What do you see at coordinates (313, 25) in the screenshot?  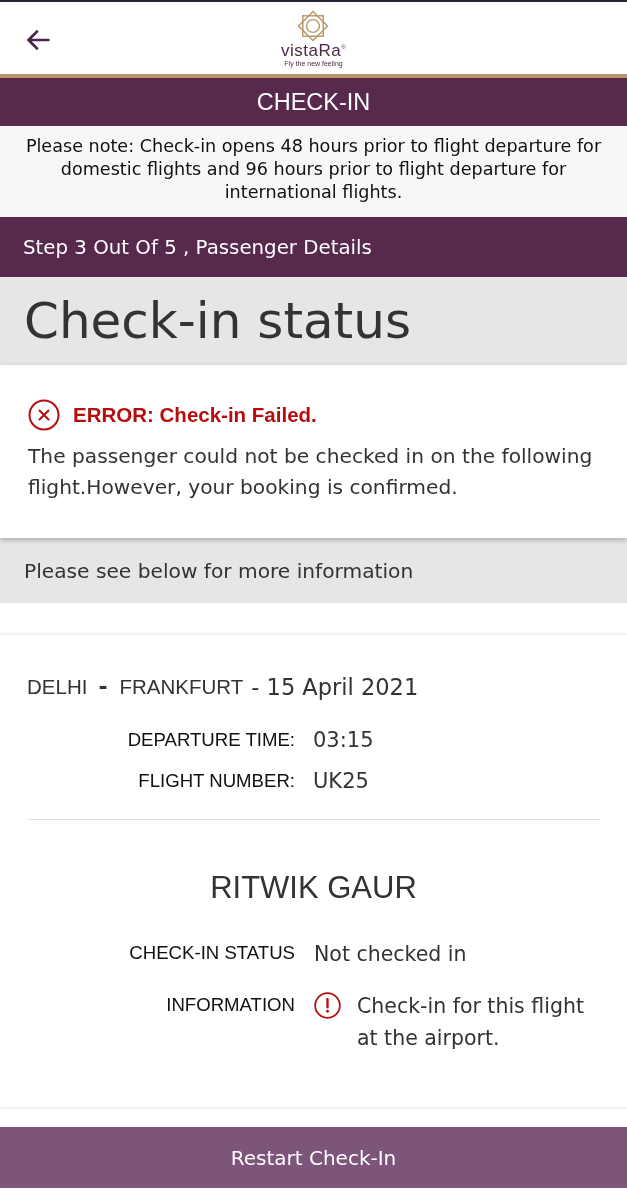 I see `logo-emblem-icon` at bounding box center [313, 25].